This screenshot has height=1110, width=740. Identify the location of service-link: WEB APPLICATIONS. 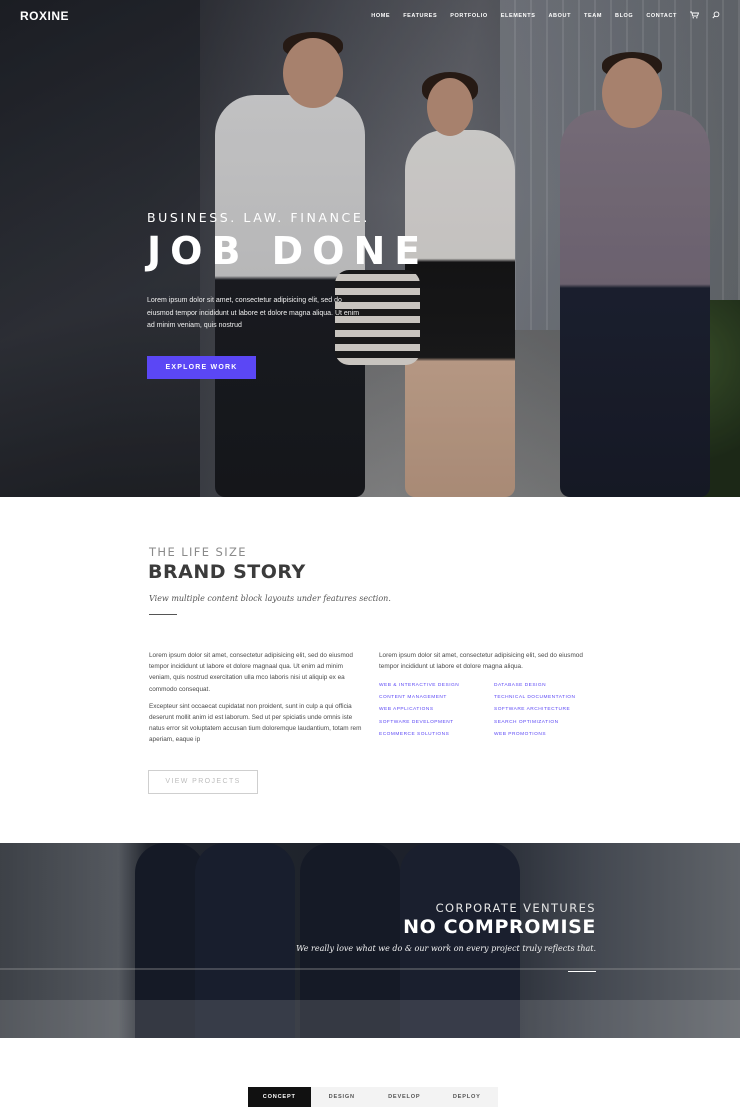
(436, 709).